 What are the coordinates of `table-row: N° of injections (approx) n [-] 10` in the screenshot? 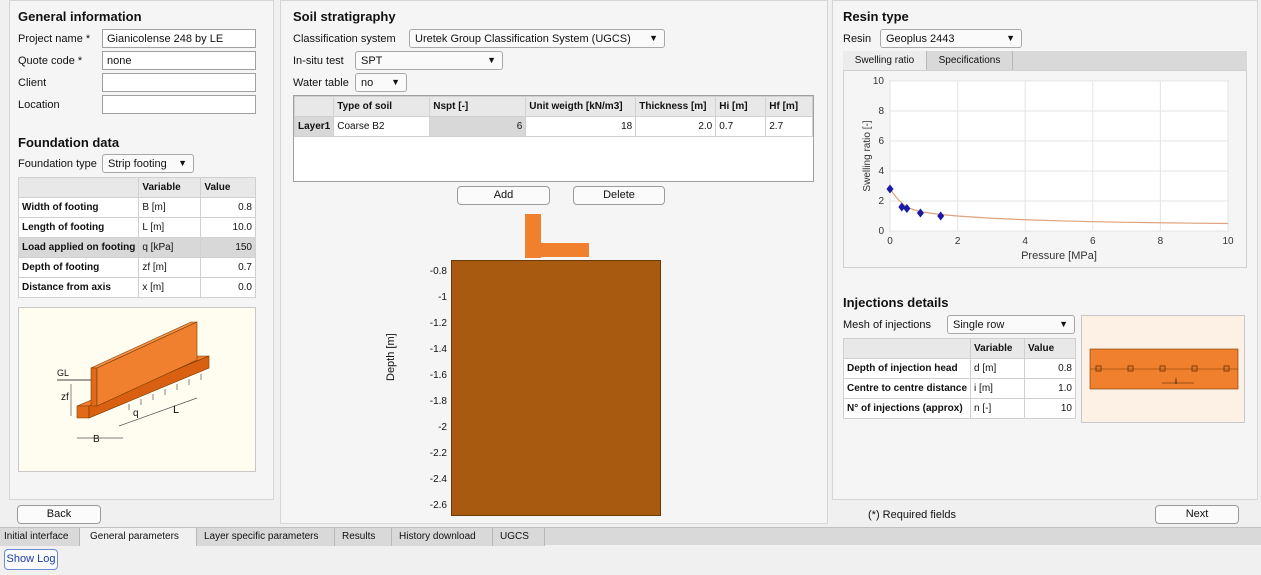 It's located at (959, 408).